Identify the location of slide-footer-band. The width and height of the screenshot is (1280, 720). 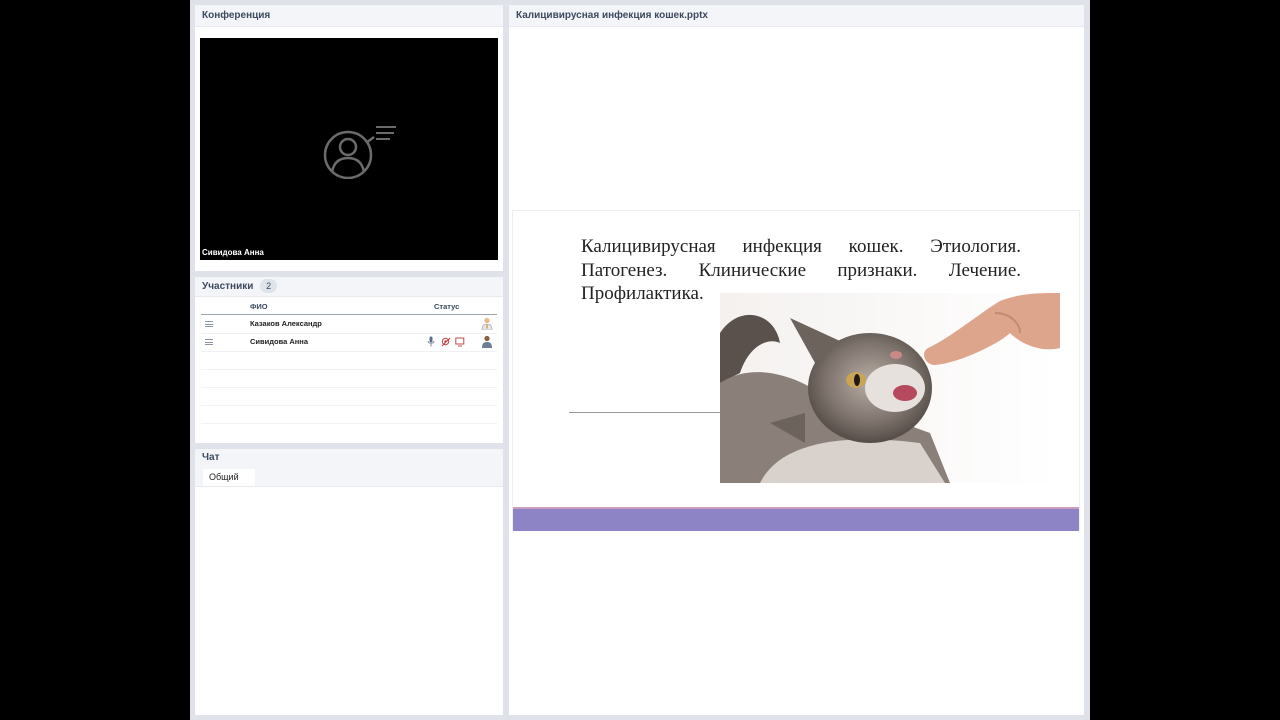
(796, 519).